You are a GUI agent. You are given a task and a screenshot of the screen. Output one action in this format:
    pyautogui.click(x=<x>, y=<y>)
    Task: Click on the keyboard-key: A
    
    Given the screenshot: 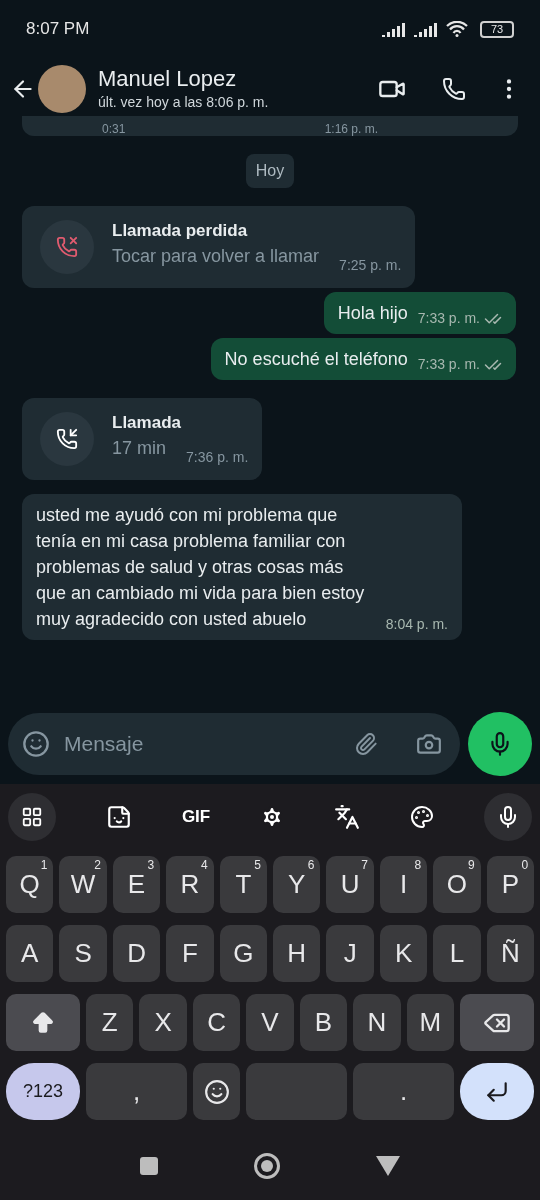 What is the action you would take?
    pyautogui.click(x=30, y=953)
    